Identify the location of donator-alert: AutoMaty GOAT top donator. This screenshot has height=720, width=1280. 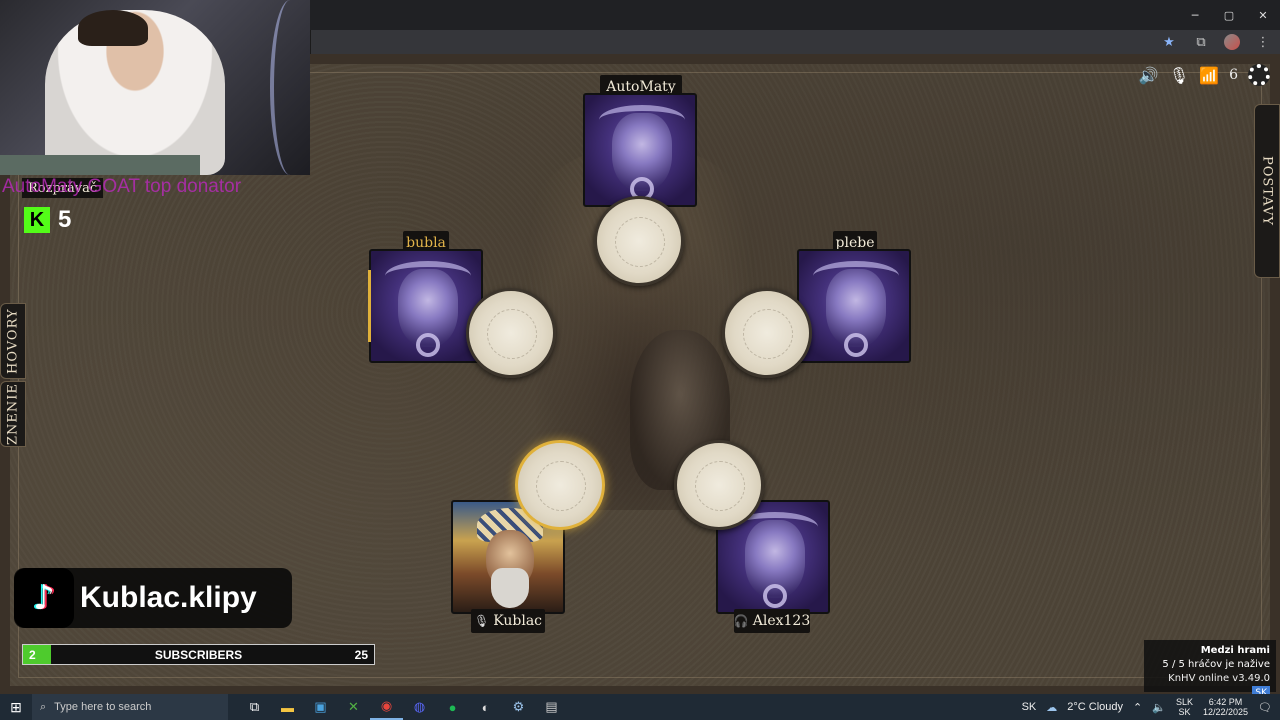
(122, 186).